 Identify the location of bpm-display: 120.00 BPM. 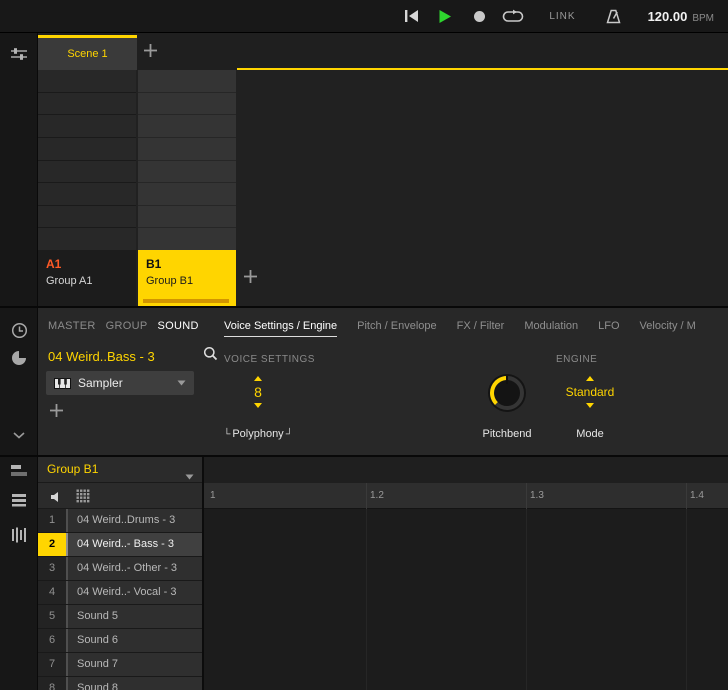
(681, 16).